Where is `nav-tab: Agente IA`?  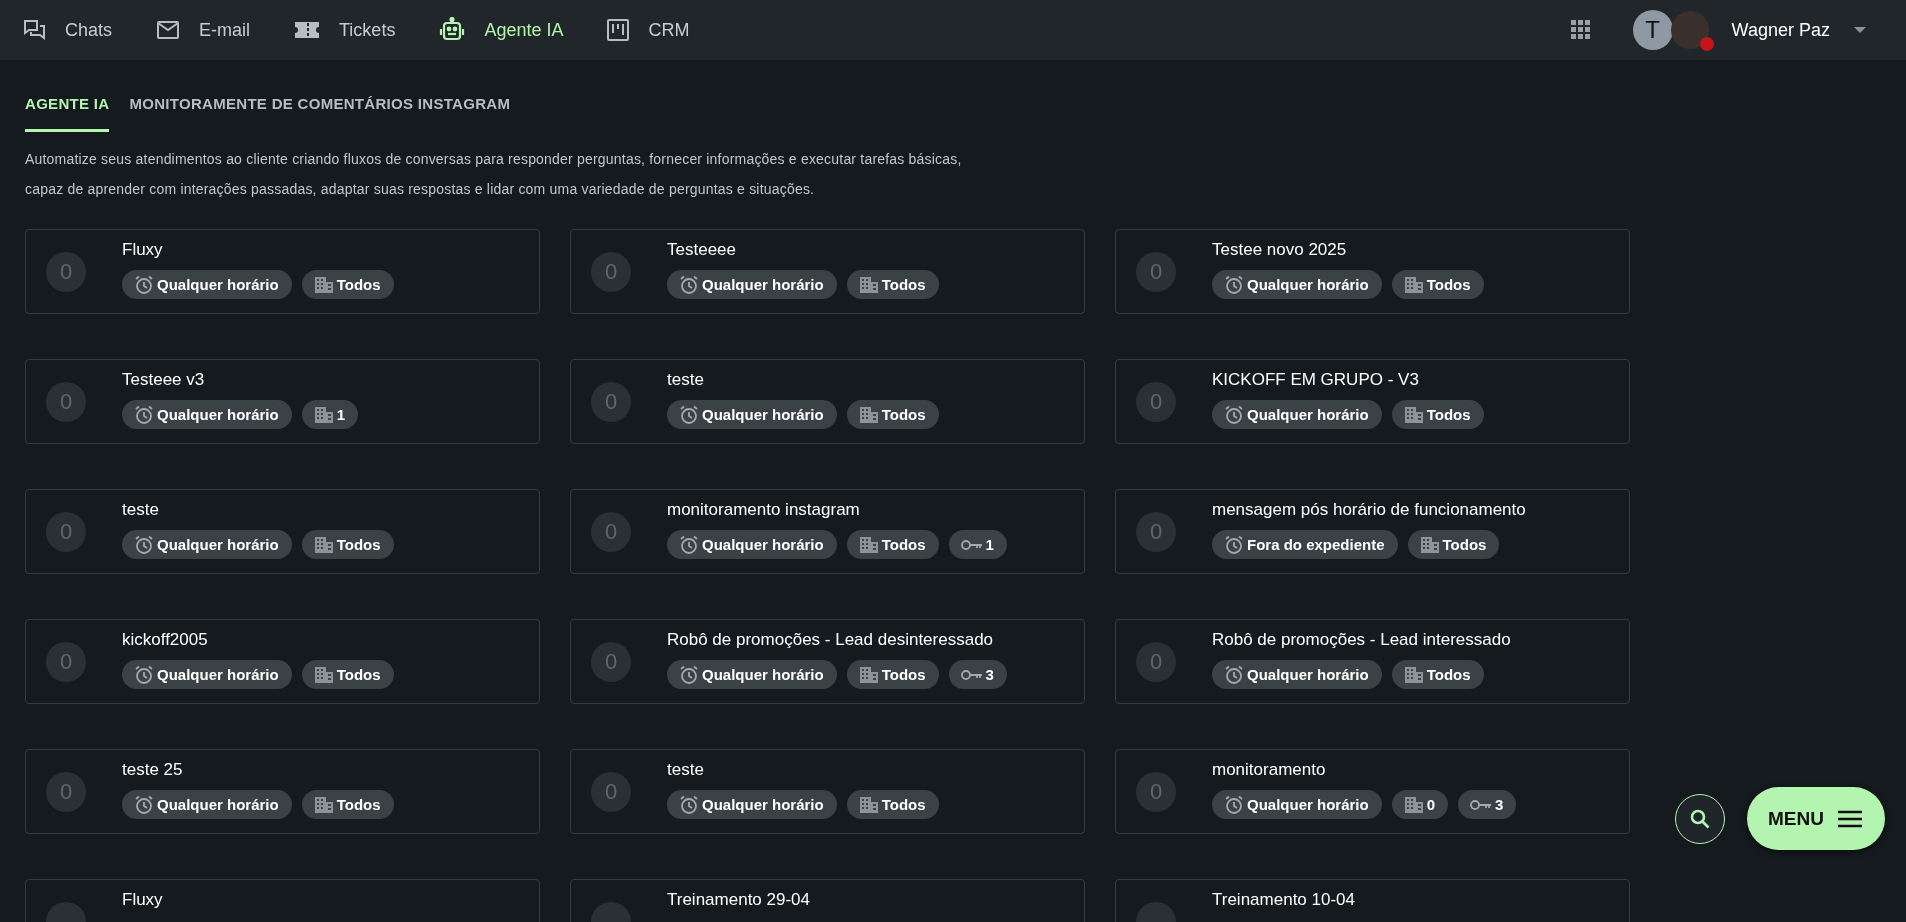 nav-tab: Agente IA is located at coordinates (501, 30).